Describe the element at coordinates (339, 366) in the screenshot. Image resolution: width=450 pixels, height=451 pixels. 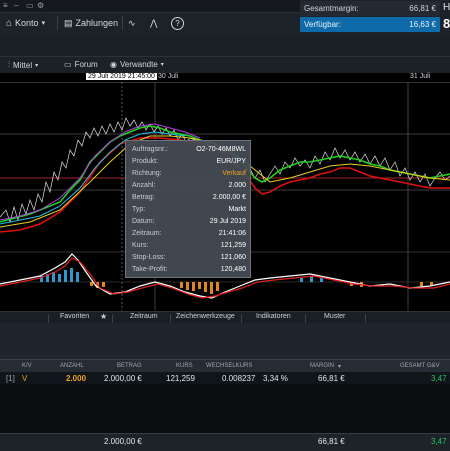
I see `sort-icon: ▾` at that location.